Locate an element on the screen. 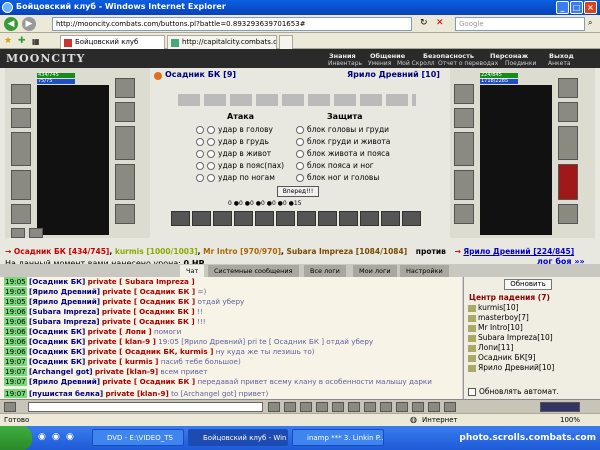 This screenshot has height=450, width=600. right-helmet-slot is located at coordinates (464, 94).